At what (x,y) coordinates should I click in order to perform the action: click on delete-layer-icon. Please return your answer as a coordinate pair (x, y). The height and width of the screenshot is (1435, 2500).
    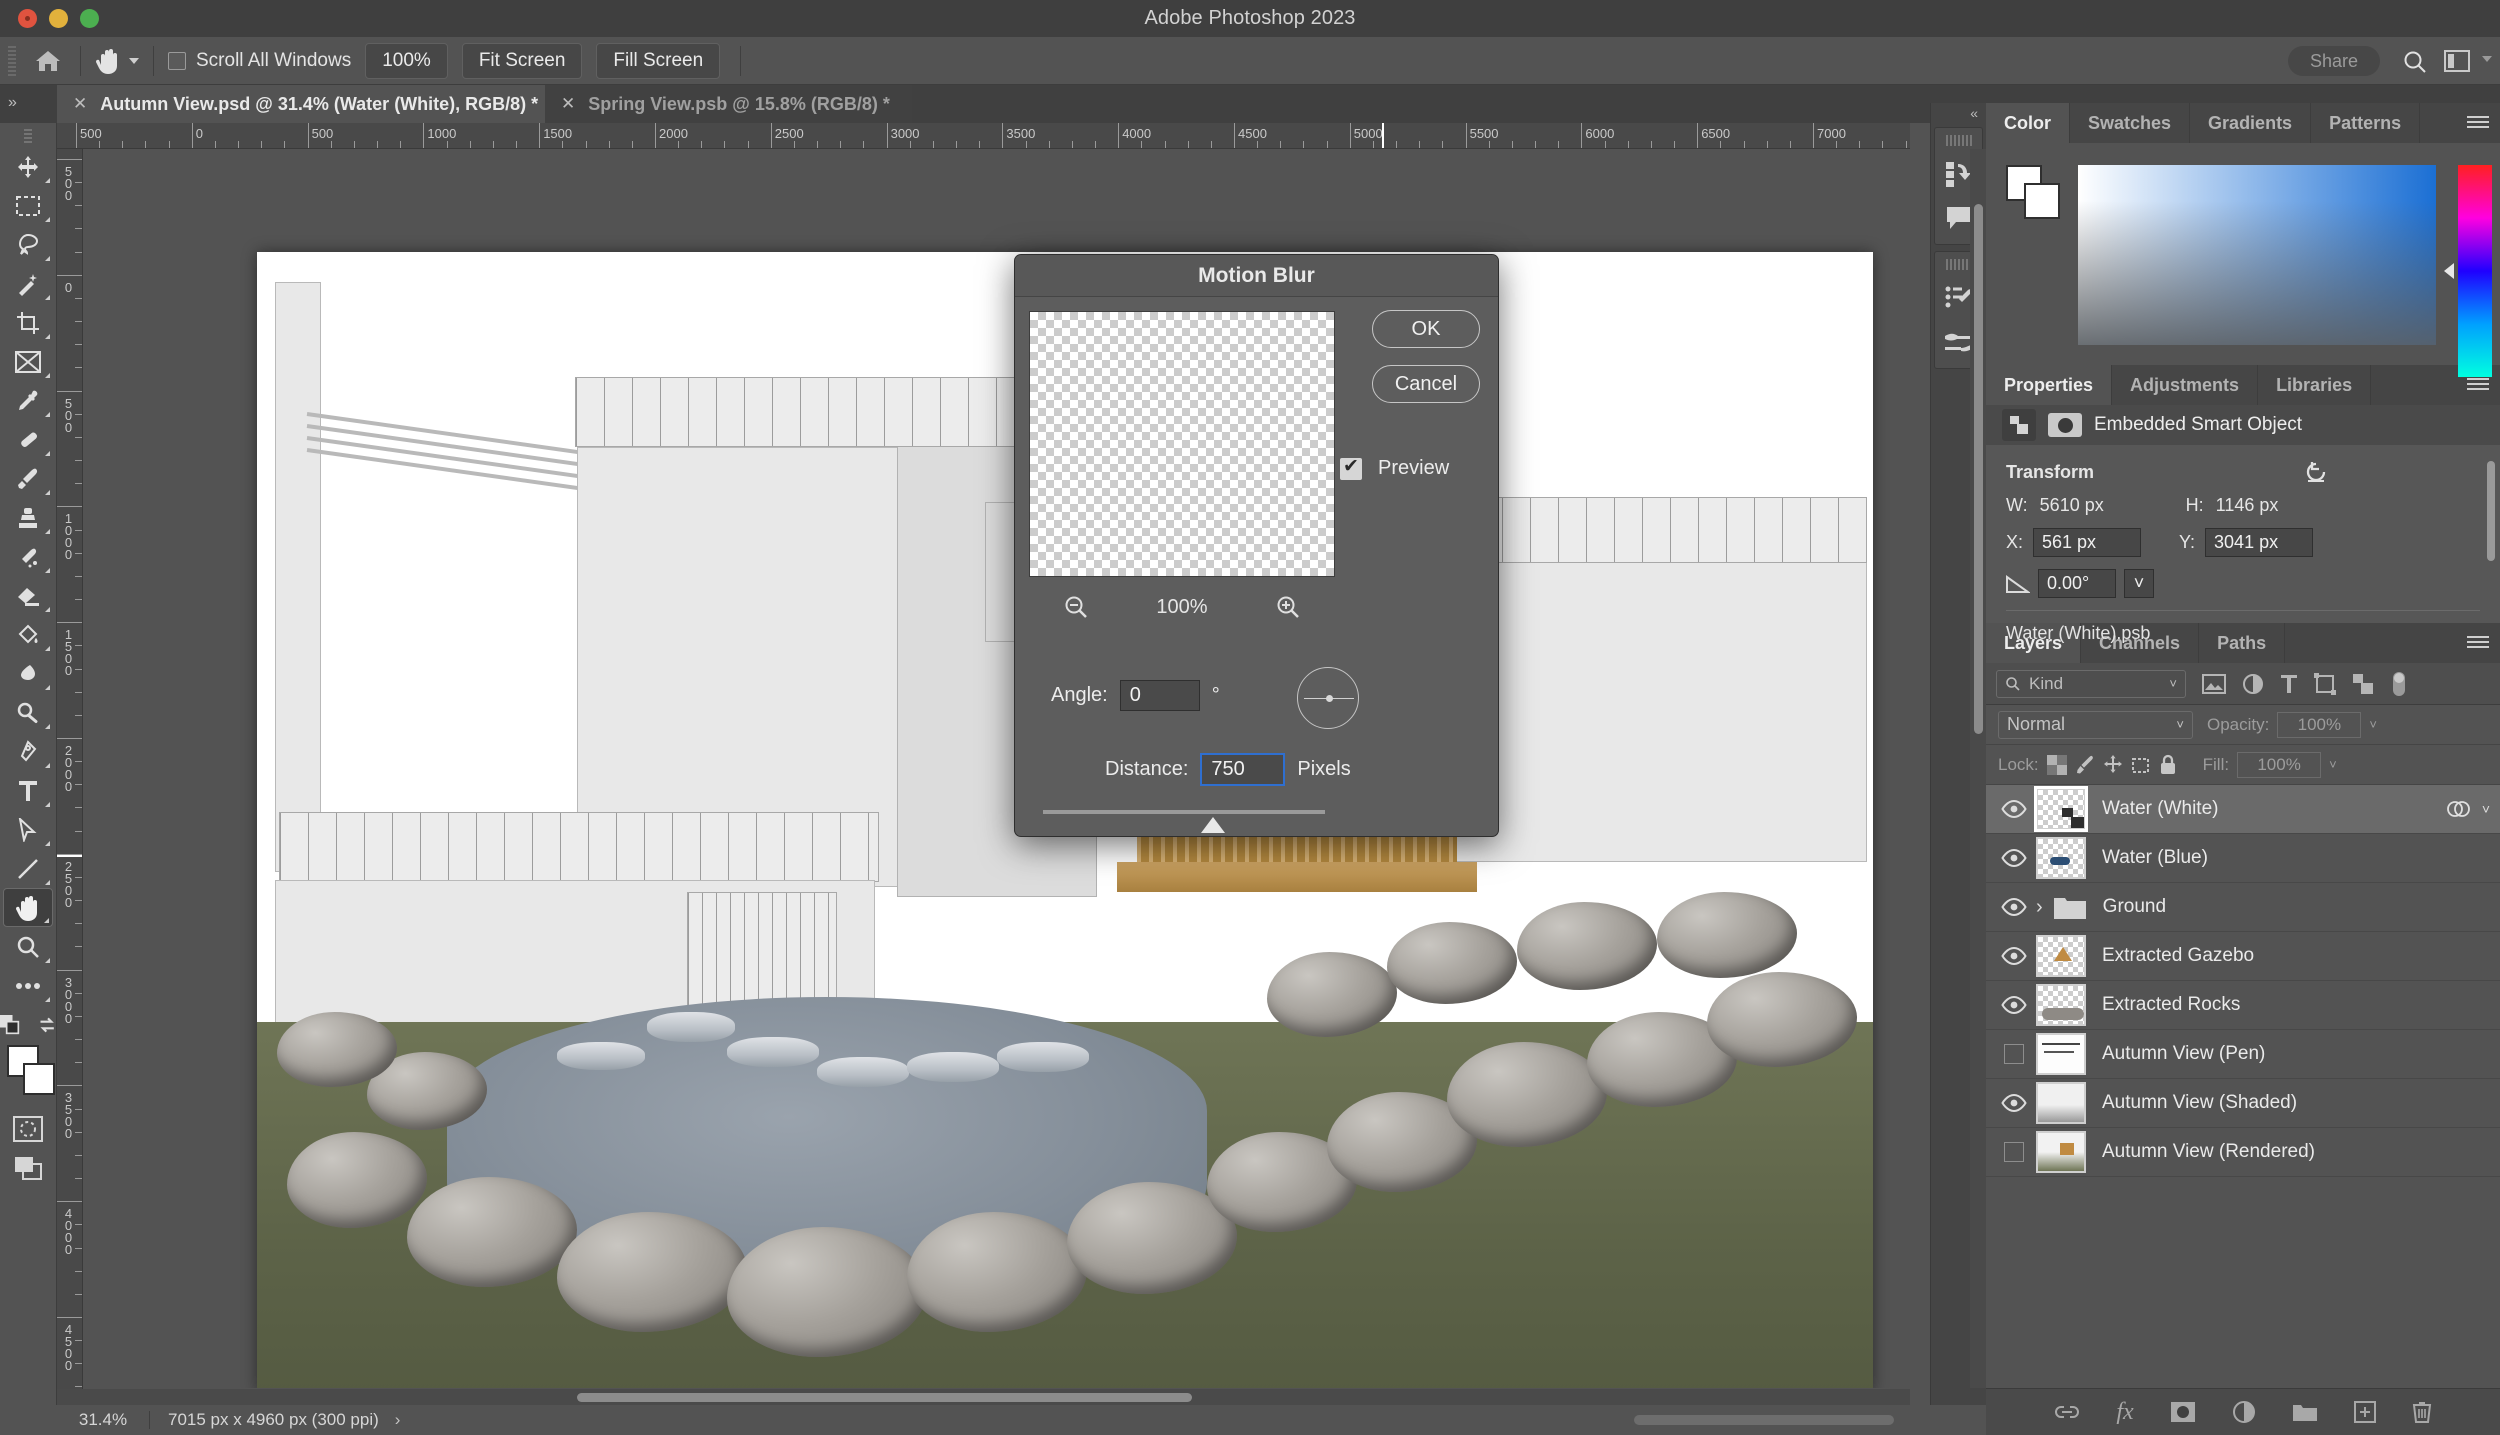
    Looking at the image, I should click on (2422, 1412).